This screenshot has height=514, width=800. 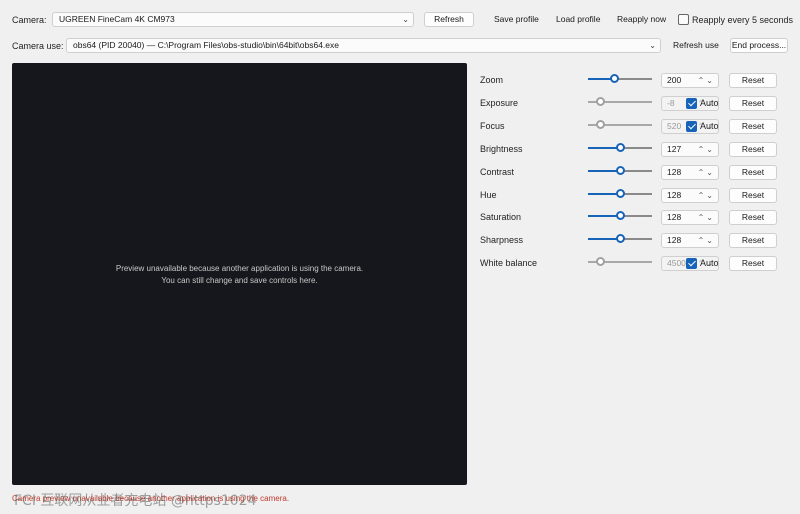 What do you see at coordinates (691, 126) in the screenshot?
I see `auto-checkbox-focus` at bounding box center [691, 126].